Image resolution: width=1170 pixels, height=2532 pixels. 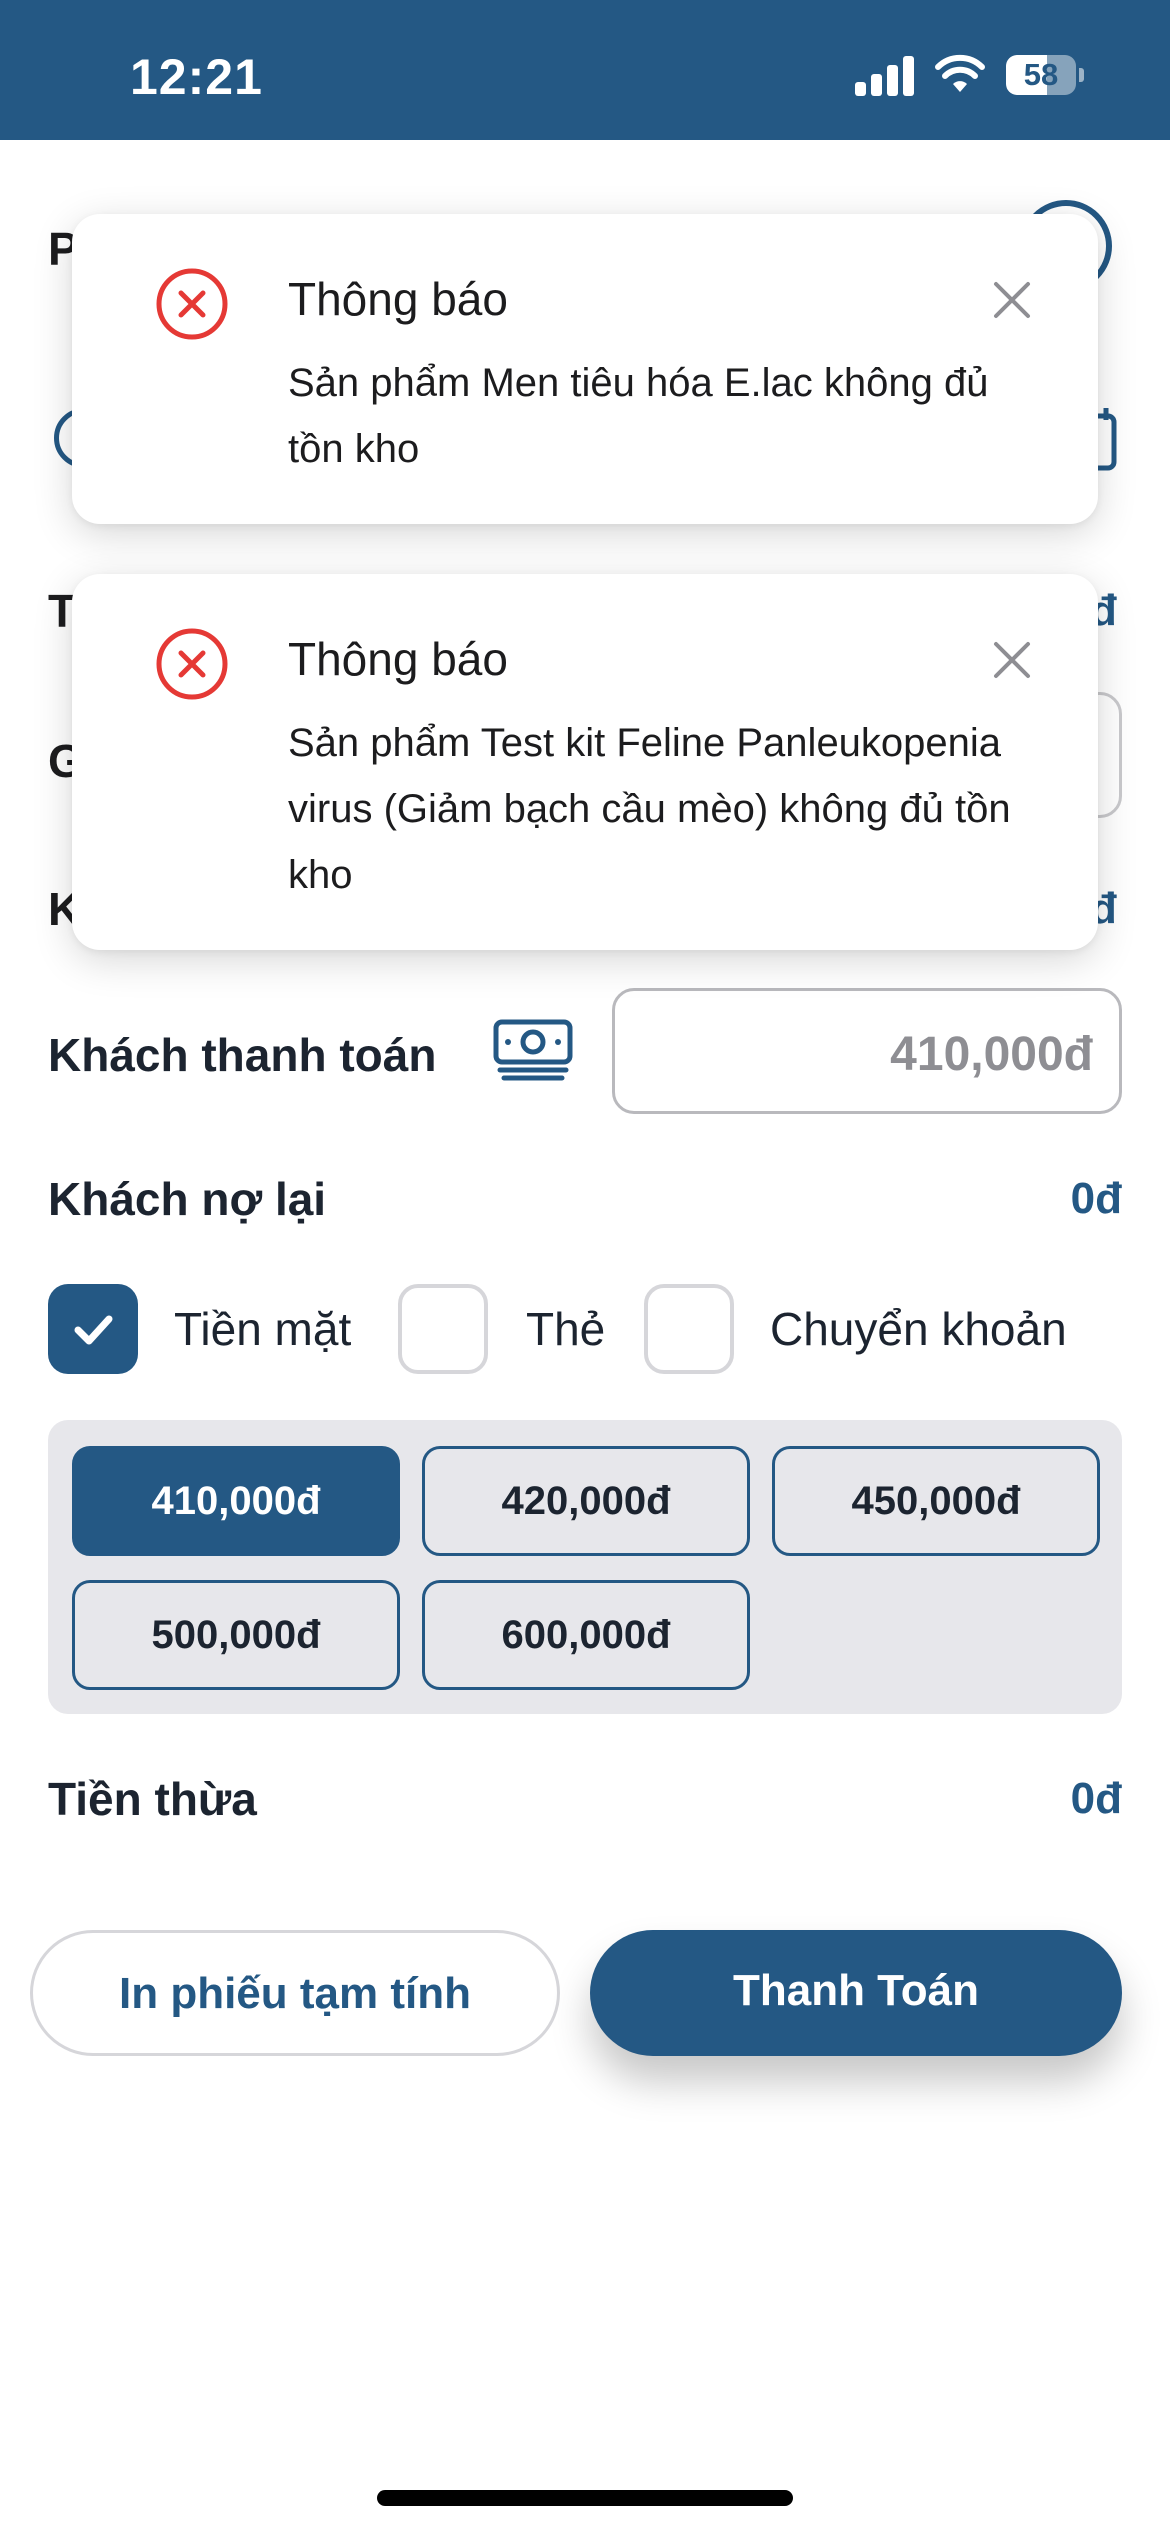 What do you see at coordinates (991, 1054) in the screenshot?
I see `customer-pays-value: 410,000đ` at bounding box center [991, 1054].